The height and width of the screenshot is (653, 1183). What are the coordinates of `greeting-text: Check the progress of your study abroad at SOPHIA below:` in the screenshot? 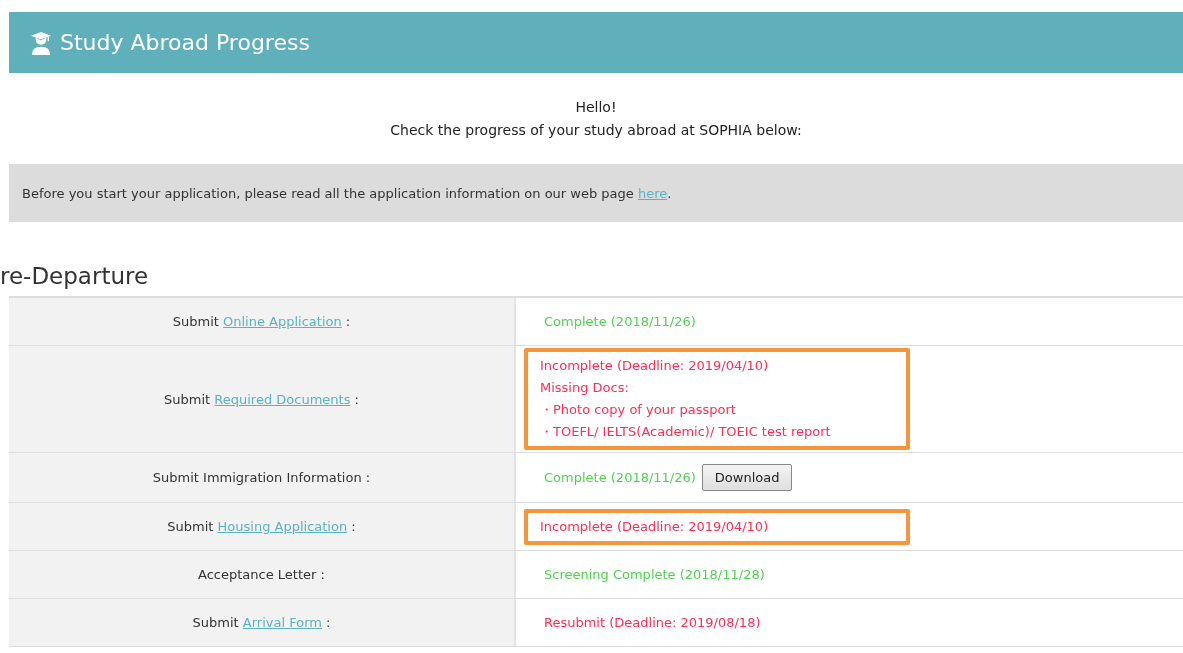 It's located at (596, 130).